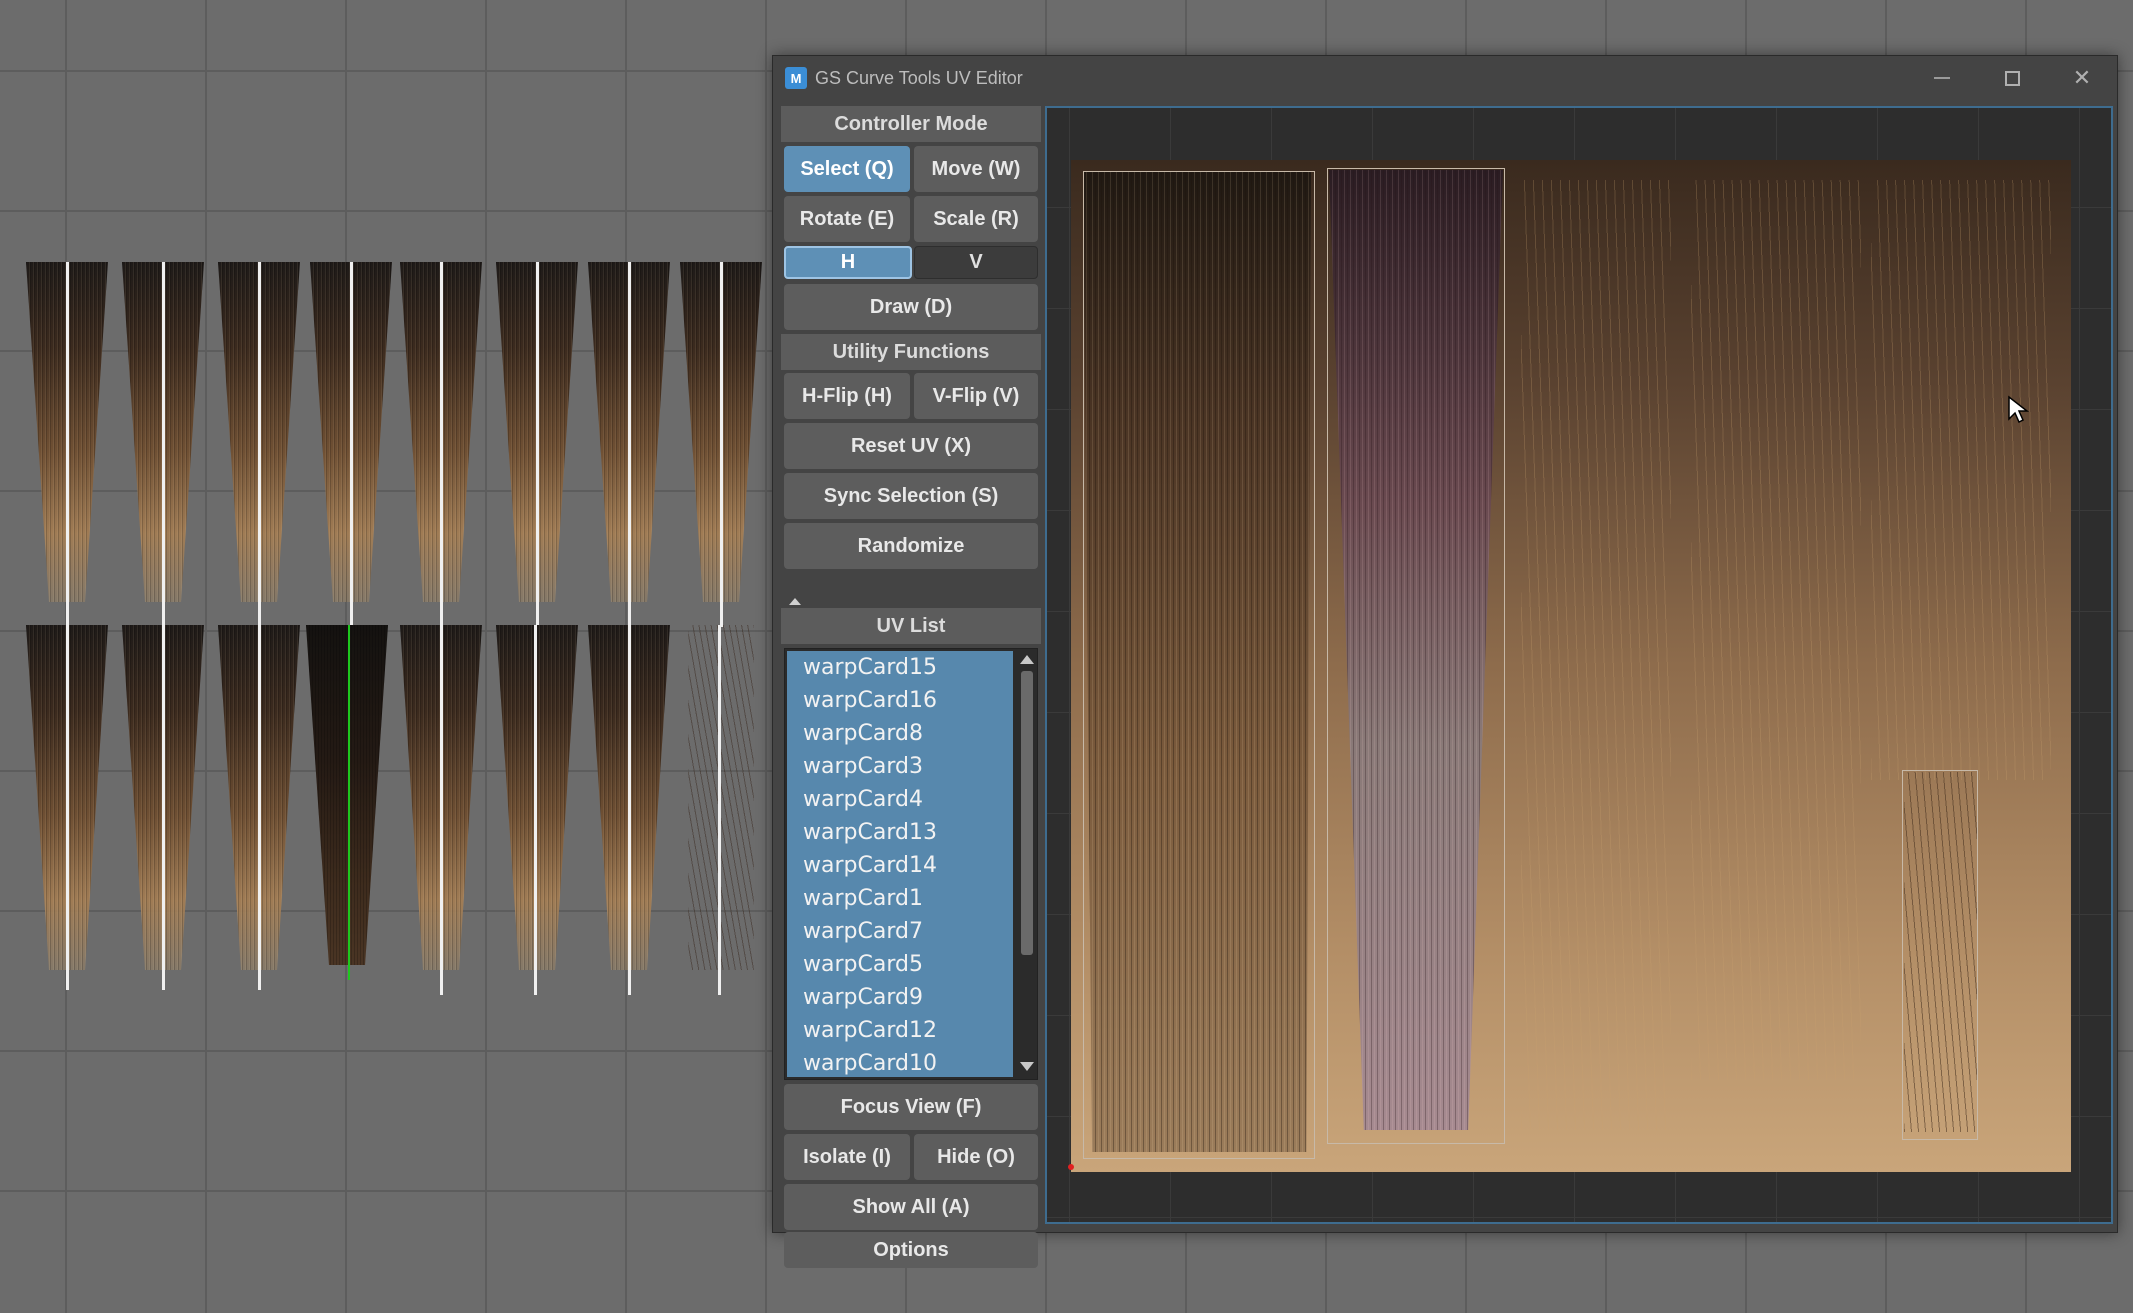  I want to click on list-item: warpCard3, so click(900, 766).